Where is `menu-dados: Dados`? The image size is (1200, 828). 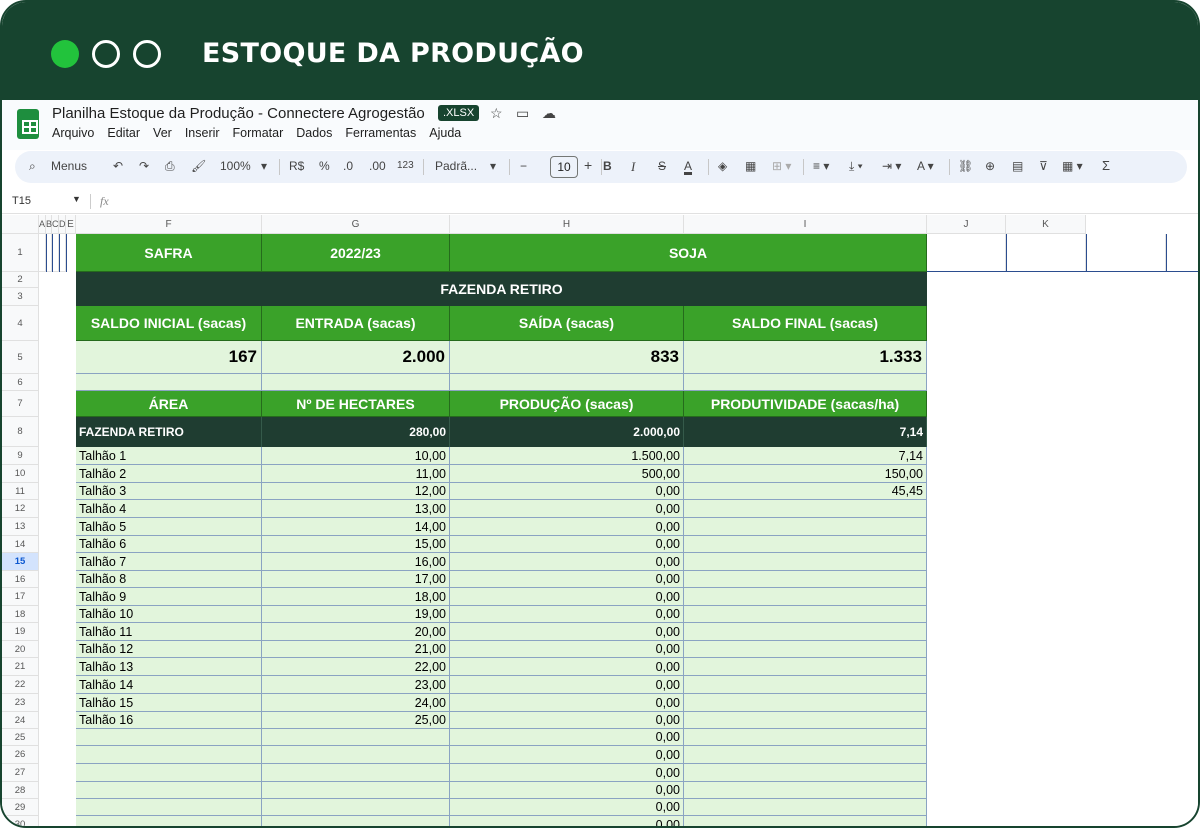
menu-dados: Dados is located at coordinates (314, 133).